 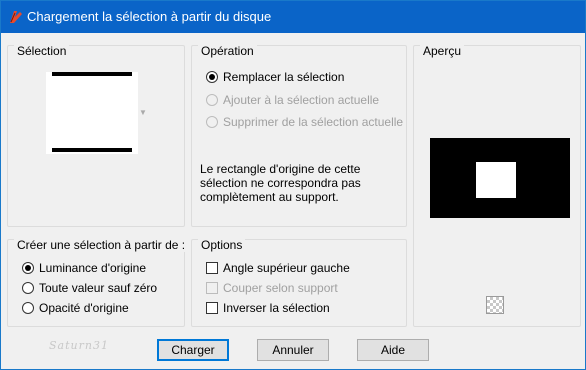 I want to click on checkbox-invert-selection: Inverser la sélection, so click(x=268, y=308).